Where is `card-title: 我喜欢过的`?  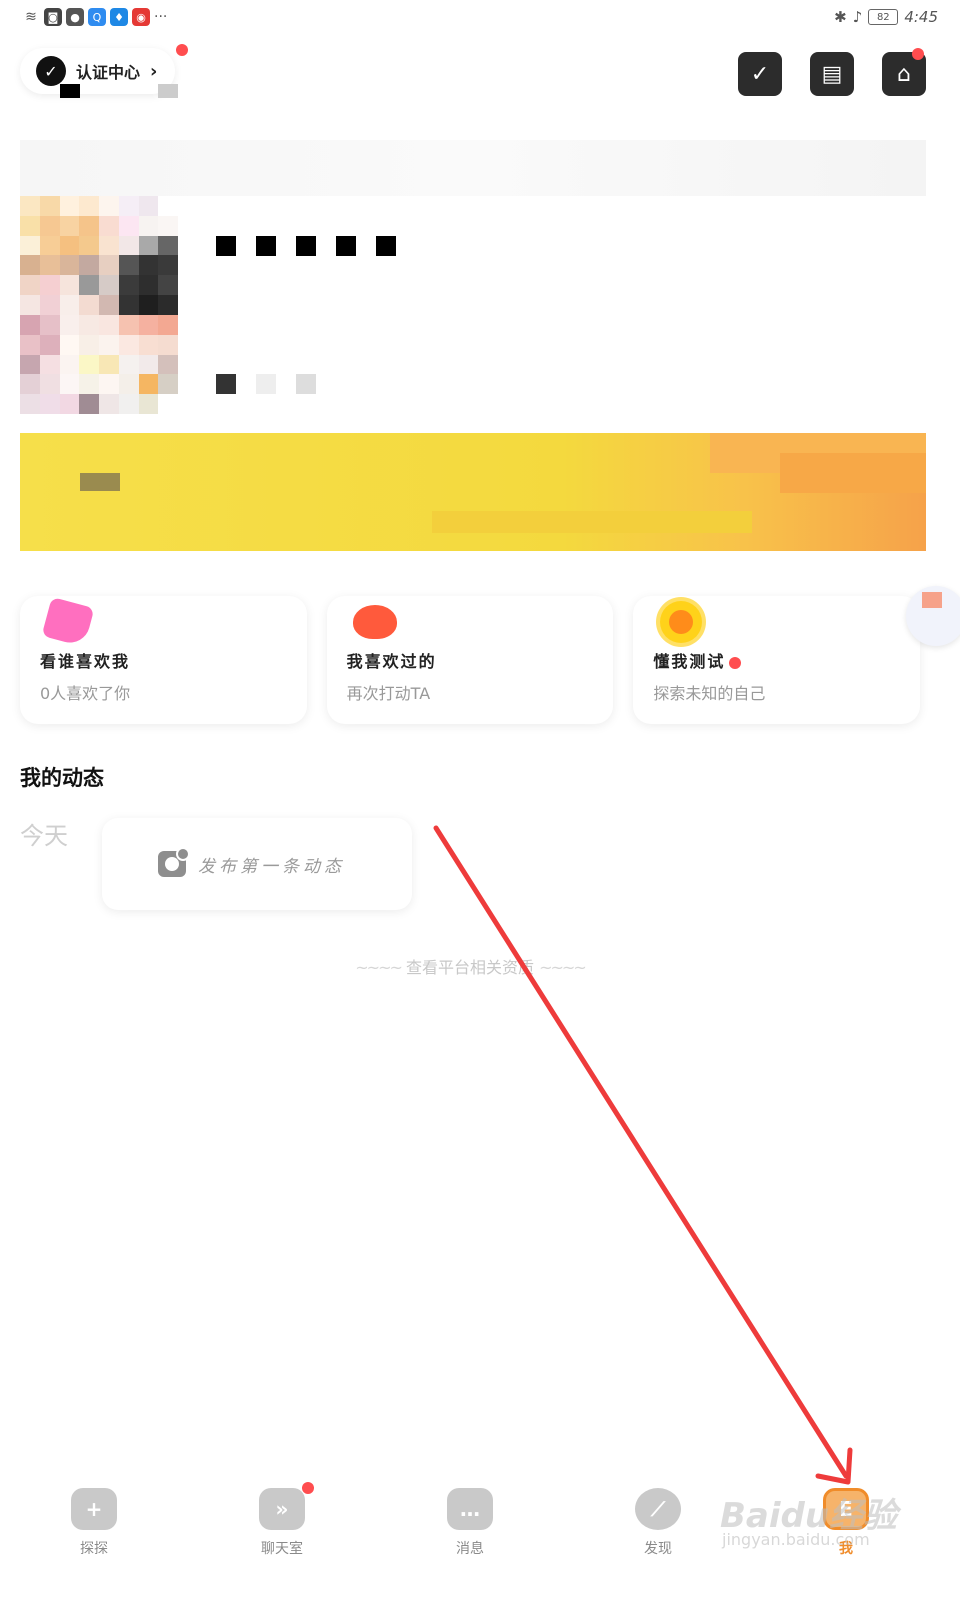
card-title: 我喜欢过的 is located at coordinates (391, 661).